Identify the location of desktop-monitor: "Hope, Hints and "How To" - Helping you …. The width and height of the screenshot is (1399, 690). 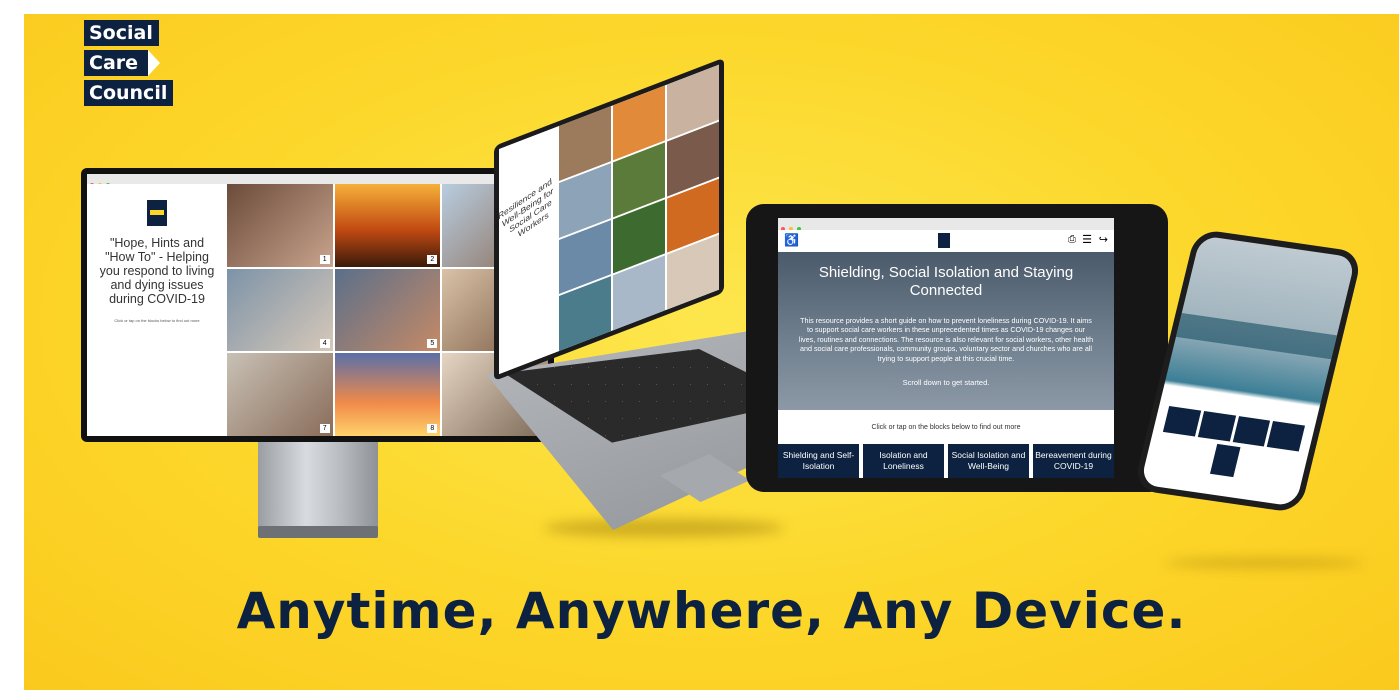
(317, 305).